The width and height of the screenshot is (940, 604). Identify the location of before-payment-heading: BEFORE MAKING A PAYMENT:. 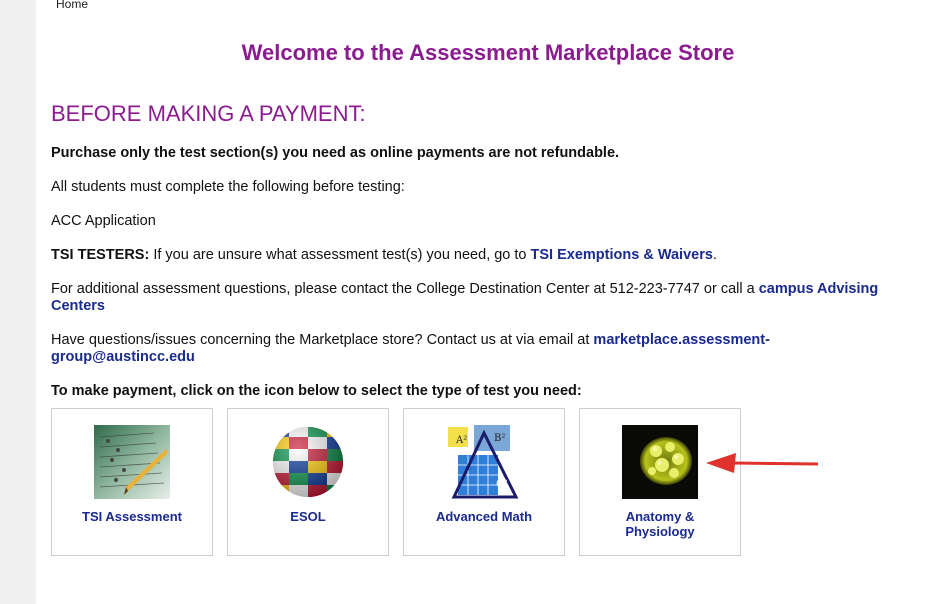
(208, 113).